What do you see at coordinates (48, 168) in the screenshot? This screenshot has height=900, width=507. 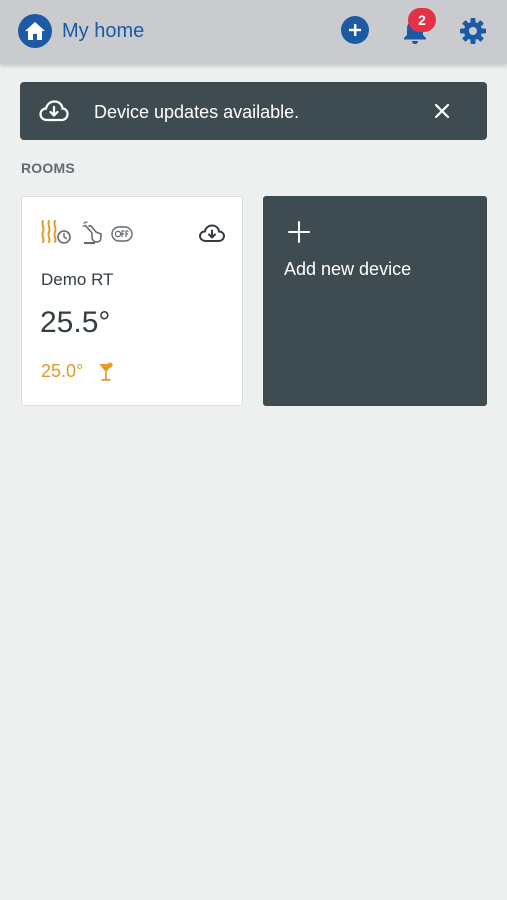 I see `rooms-section-label: ROOMS` at bounding box center [48, 168].